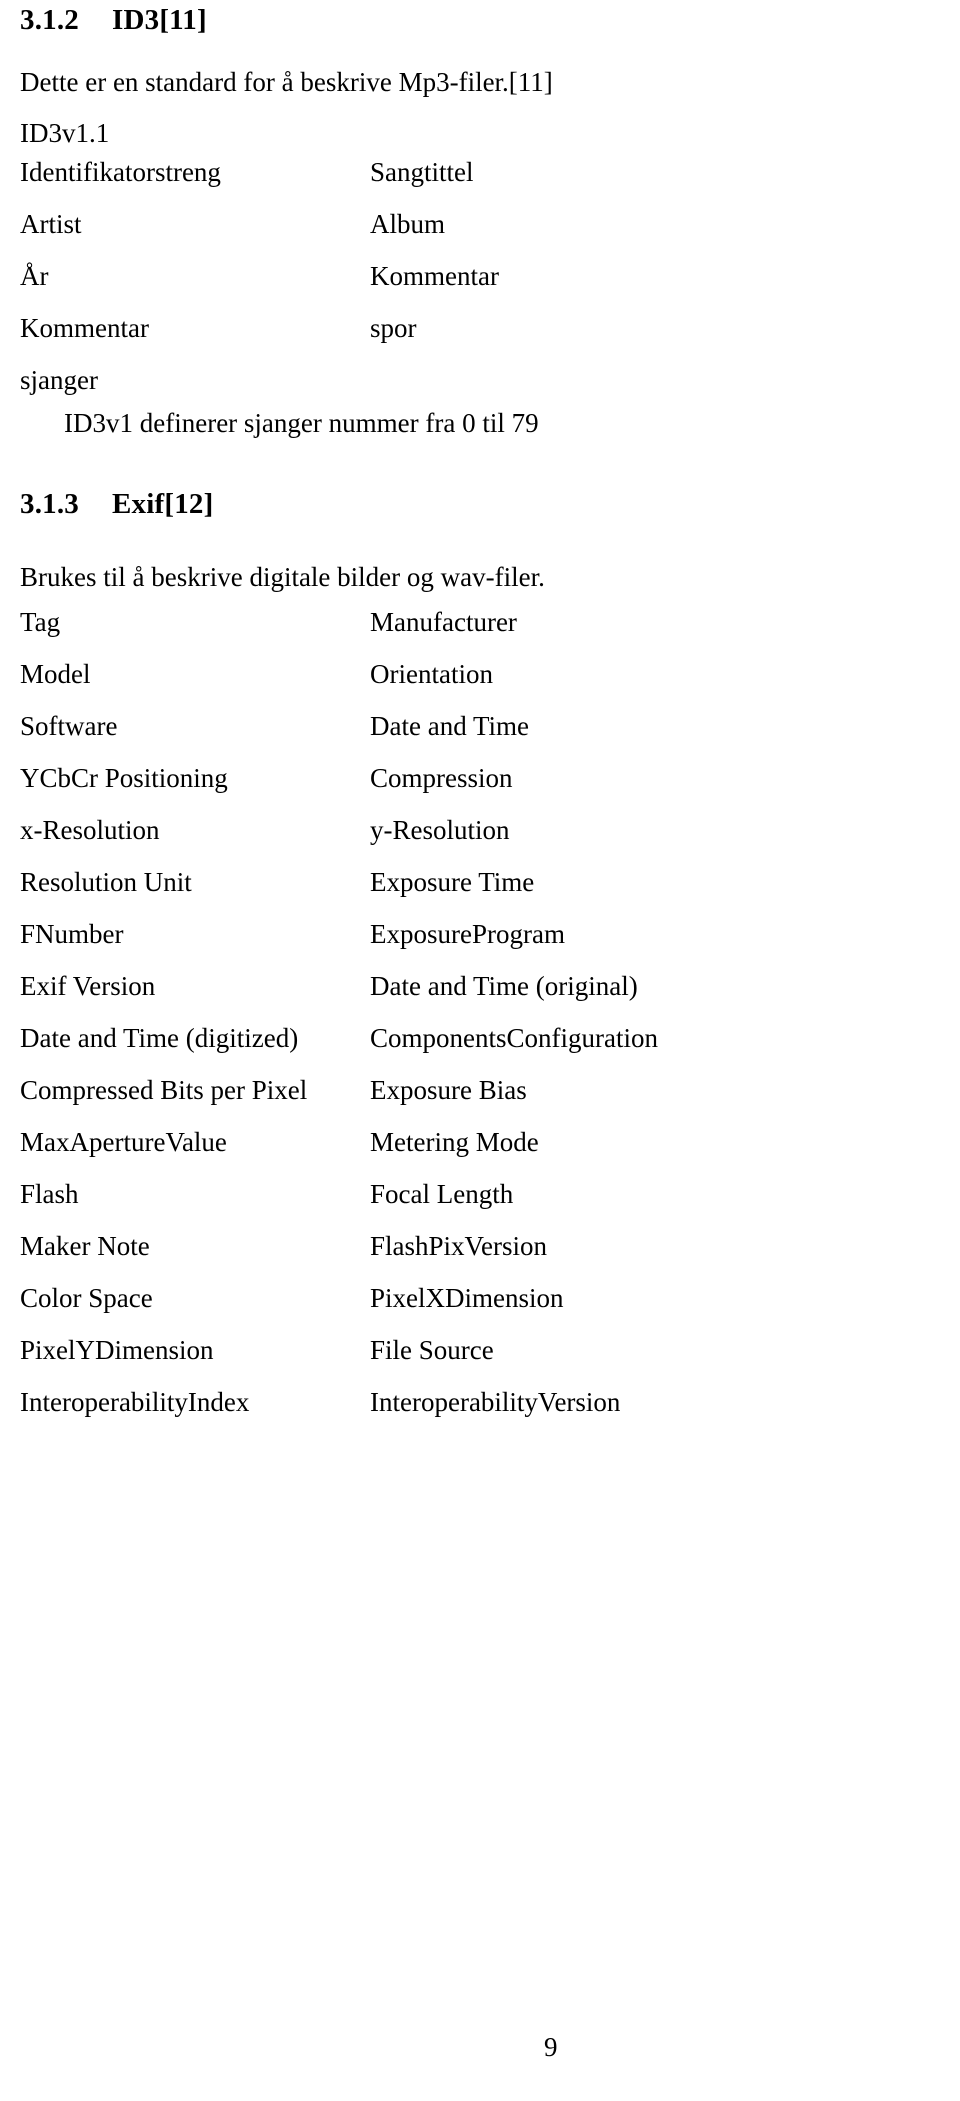  Describe the element at coordinates (467, 934) in the screenshot. I see `tag-name-right: ExposureProgram` at that location.